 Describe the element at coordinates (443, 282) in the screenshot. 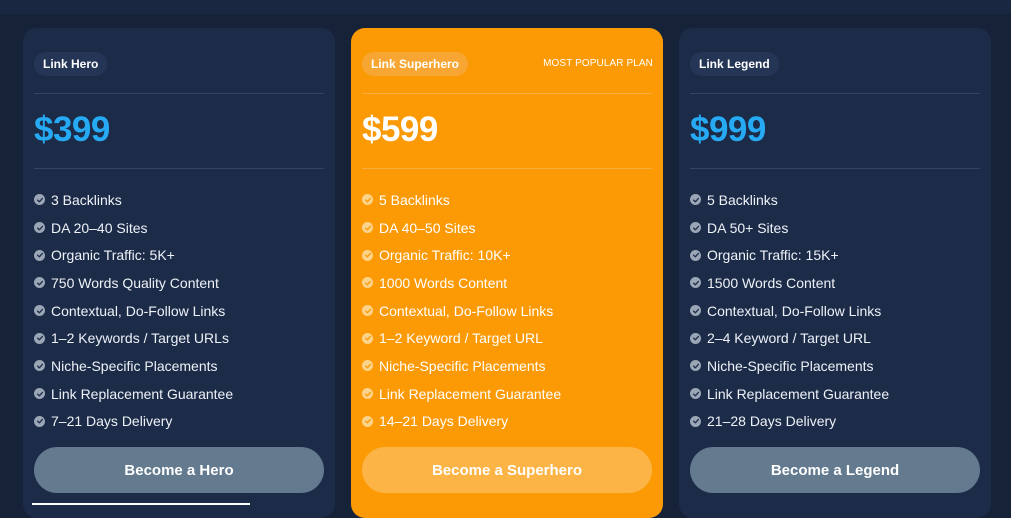

I see `feature-text: 1000 Words Content` at that location.